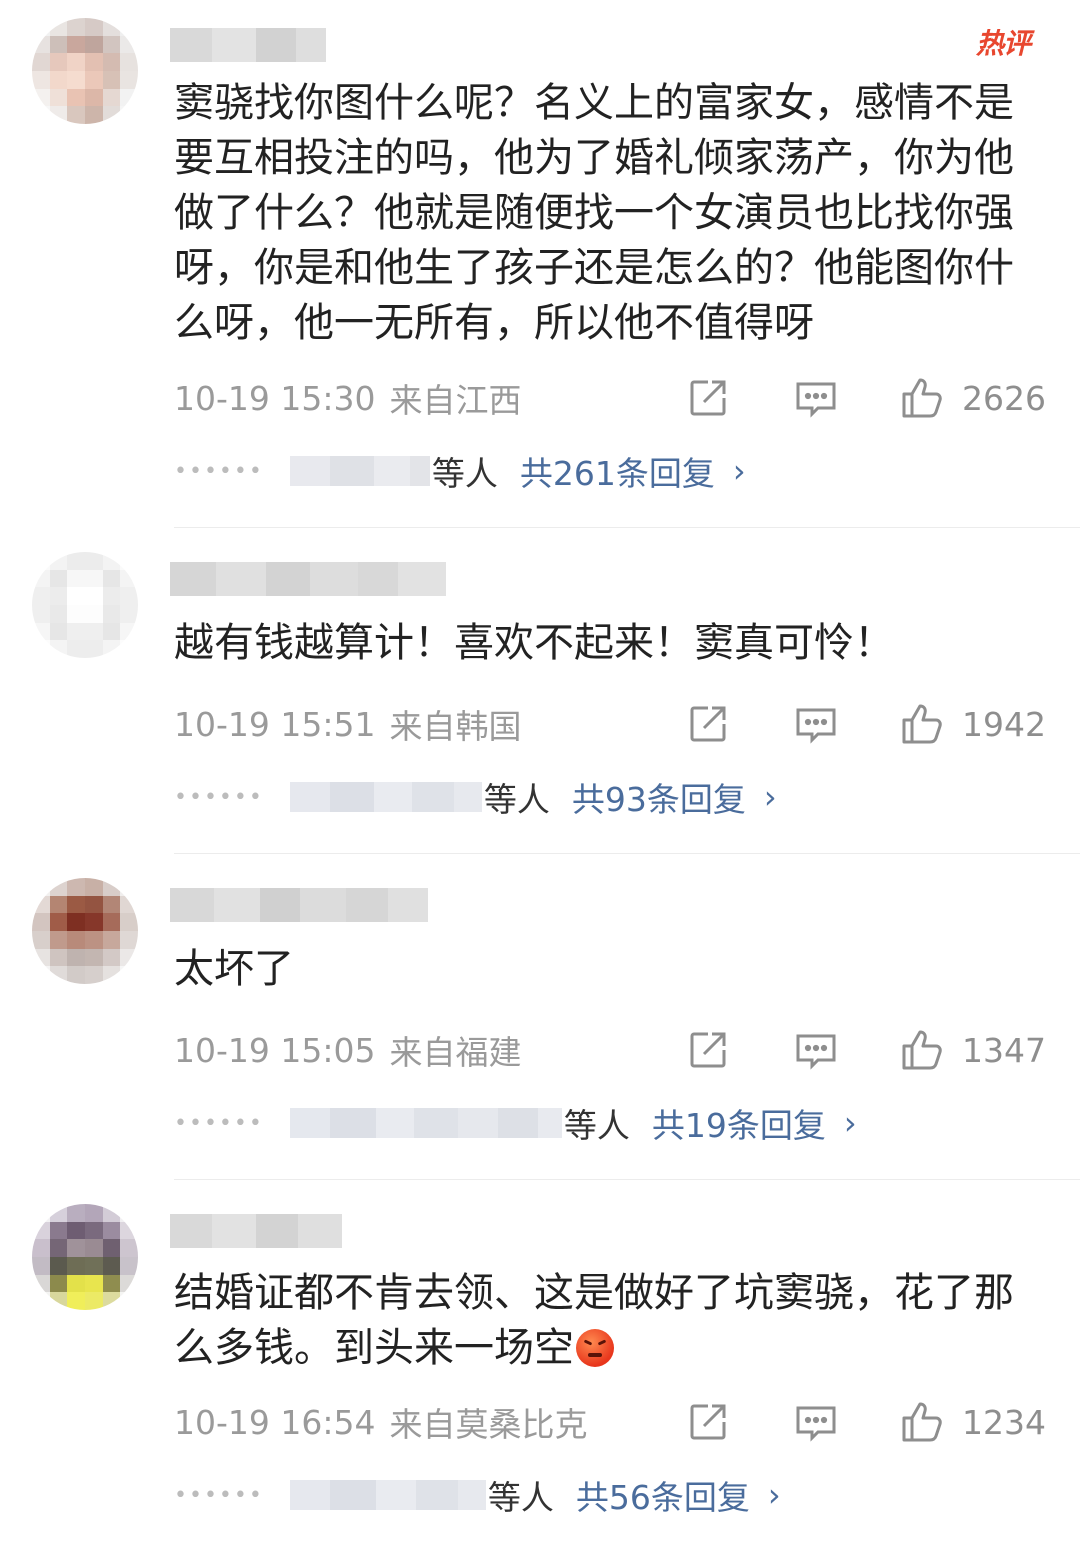 The height and width of the screenshot is (1554, 1080). I want to click on like-count: 1234, so click(1004, 1422).